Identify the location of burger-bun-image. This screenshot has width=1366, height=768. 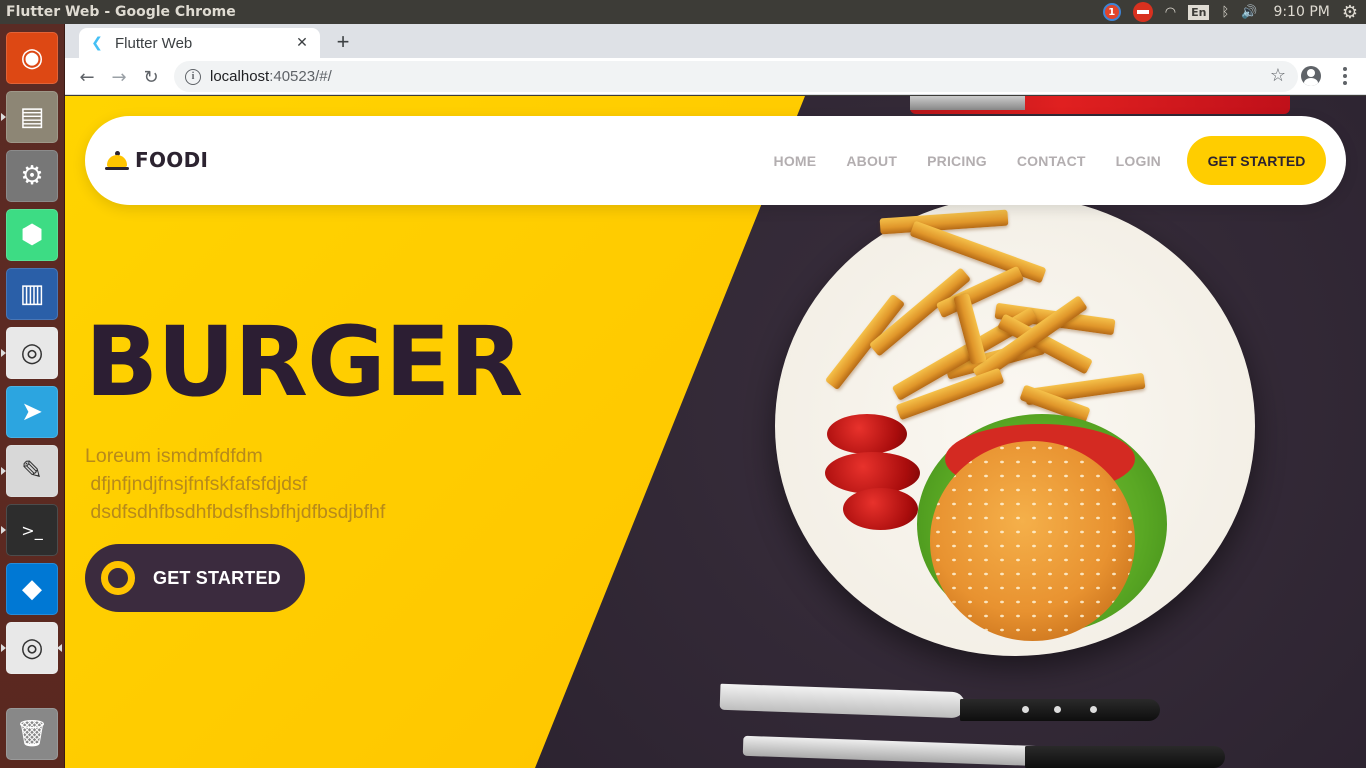
(1032, 541).